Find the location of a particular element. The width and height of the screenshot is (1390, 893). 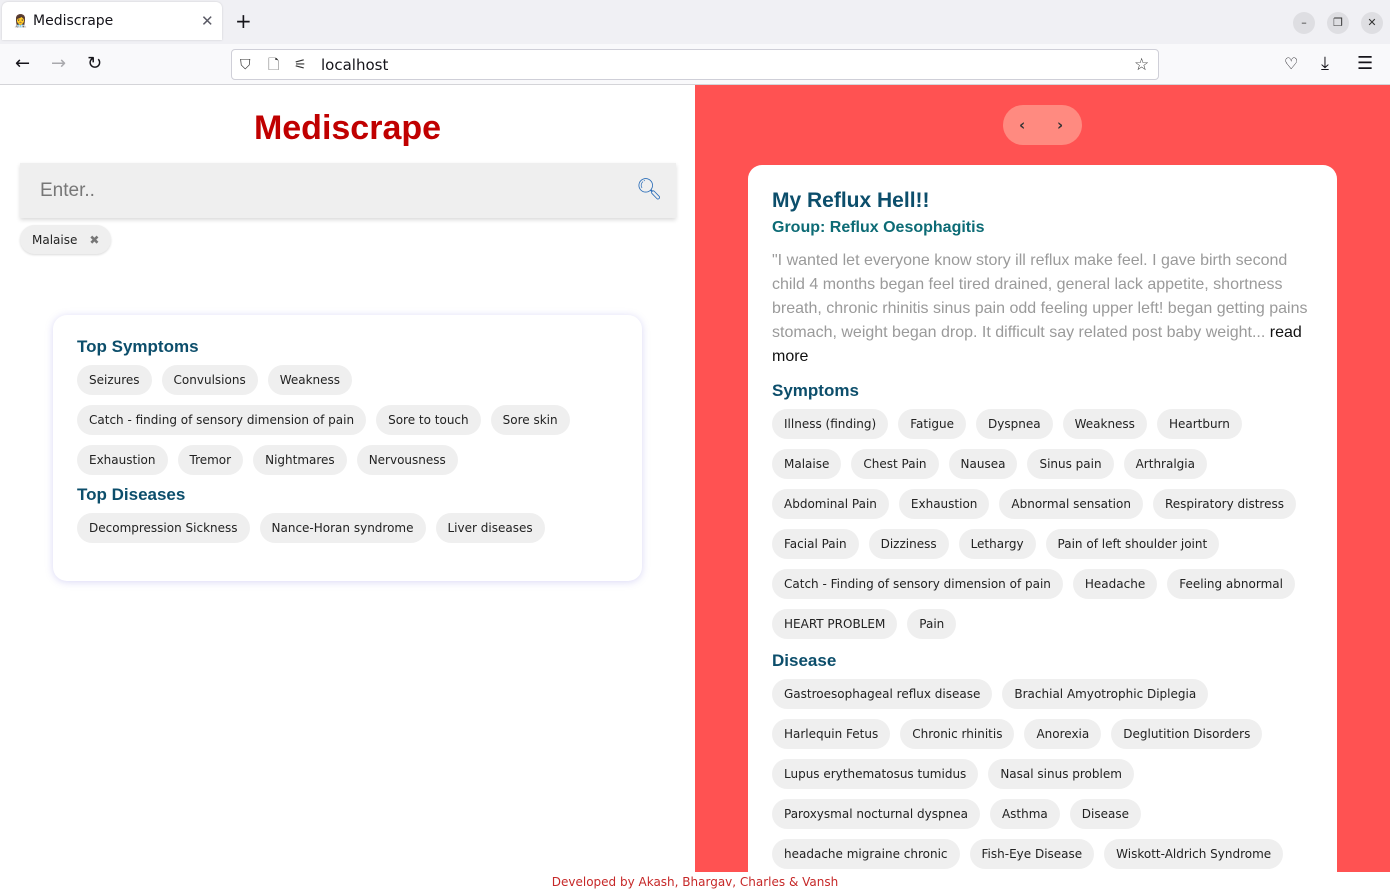

disease-chip: Lupus erythematosus tumidus is located at coordinates (875, 774).